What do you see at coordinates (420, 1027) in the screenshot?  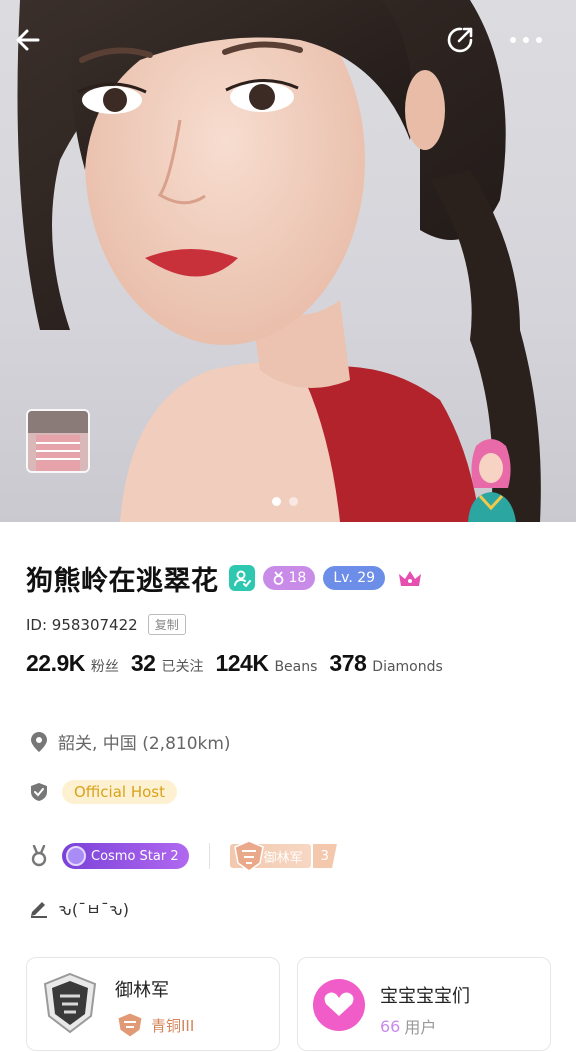 I see `member-unit: 用户` at bounding box center [420, 1027].